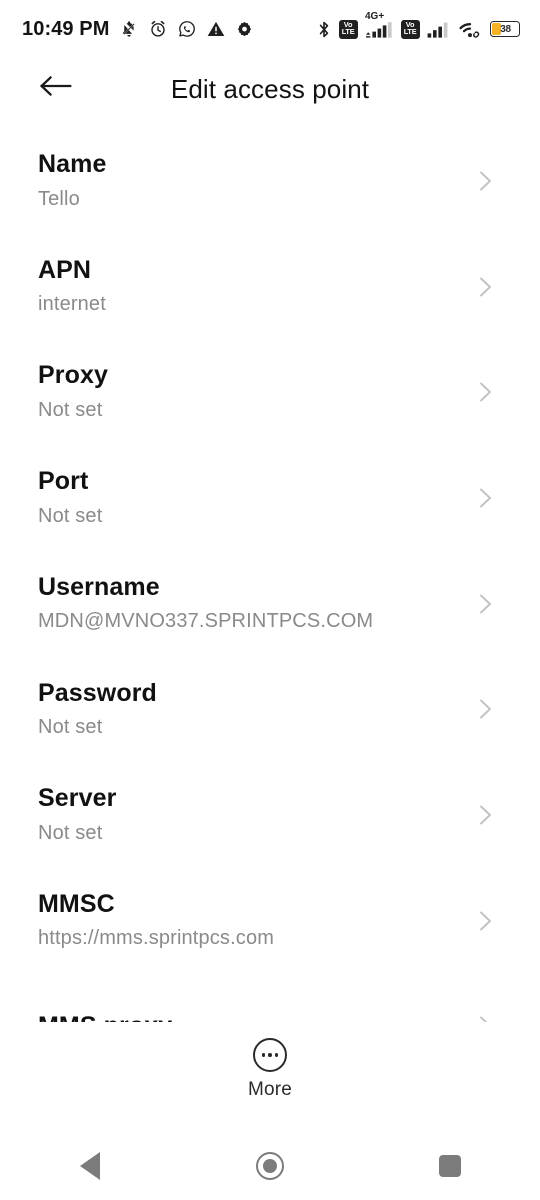 This screenshot has height=1200, width=540. What do you see at coordinates (244, 29) in the screenshot?
I see `settings-gear-icon` at bounding box center [244, 29].